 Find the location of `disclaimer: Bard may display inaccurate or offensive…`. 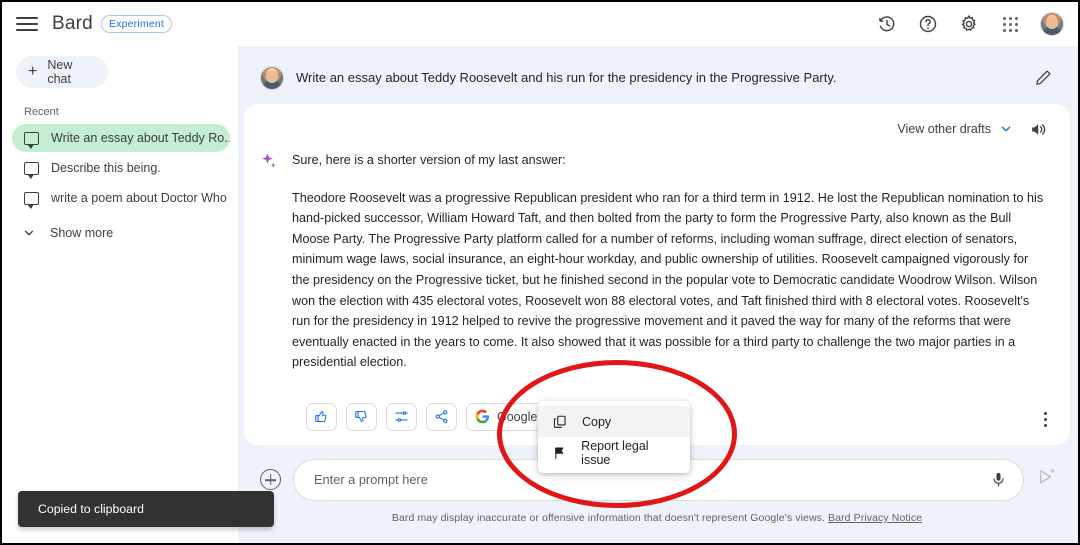

disclaimer: Bard may display inaccurate or offensive… is located at coordinates (657, 518).